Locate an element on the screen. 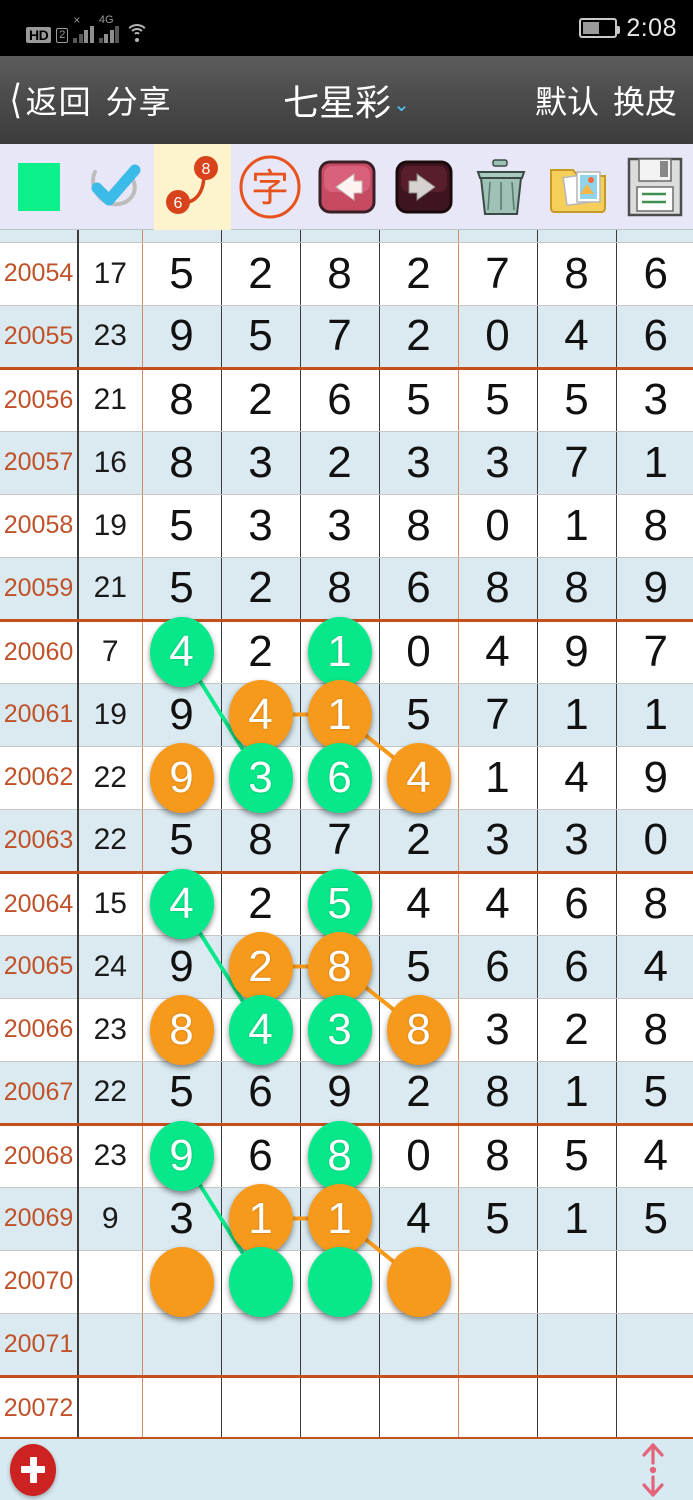 This screenshot has height=1500, width=693. toolbar-item-color-swatch is located at coordinates (38, 187).